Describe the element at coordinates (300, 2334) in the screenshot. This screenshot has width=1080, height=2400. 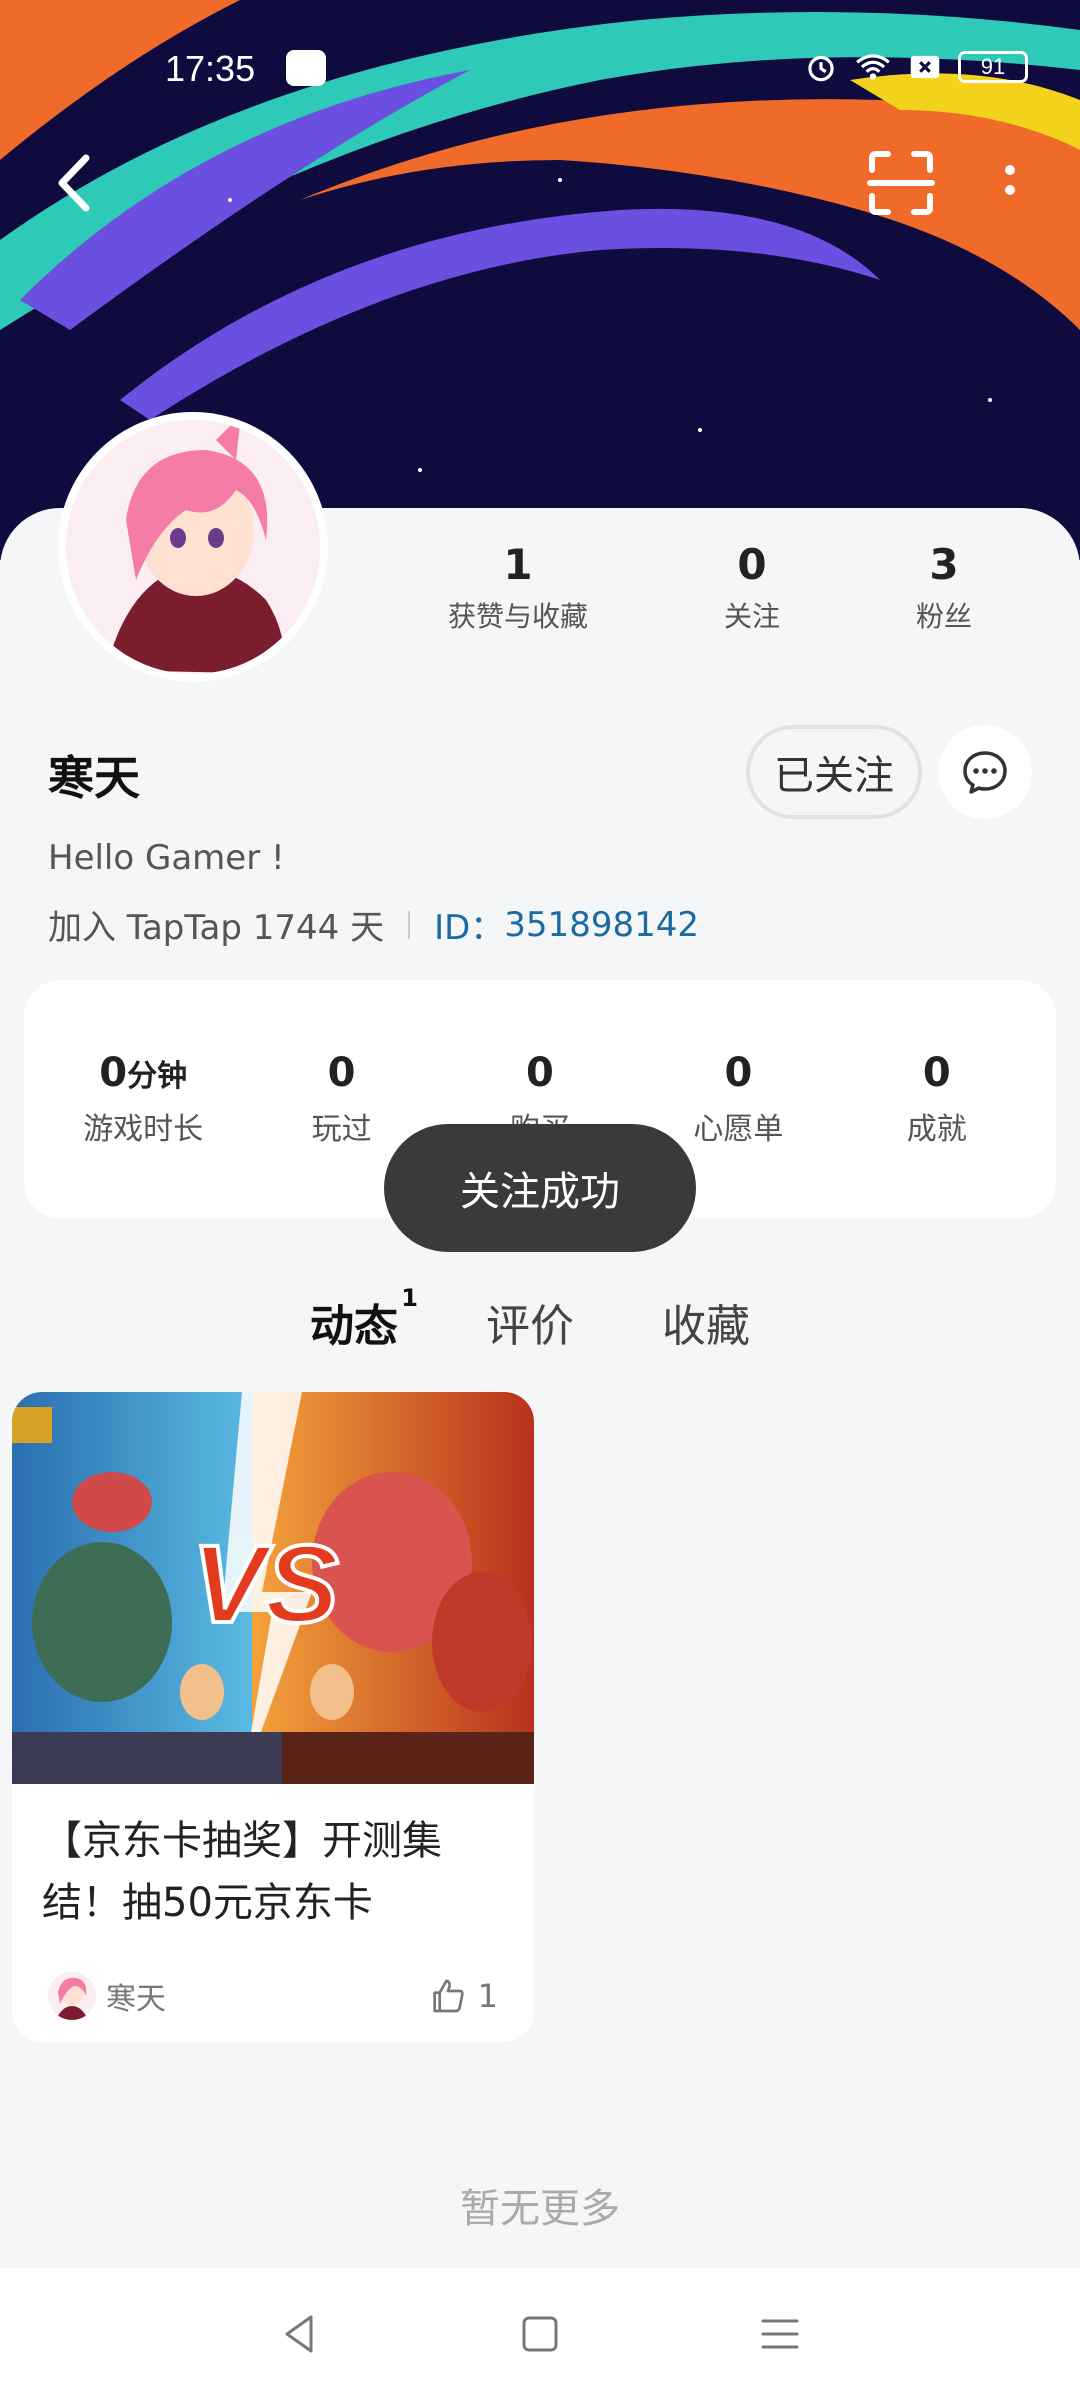
I see `nav-back-icon` at that location.